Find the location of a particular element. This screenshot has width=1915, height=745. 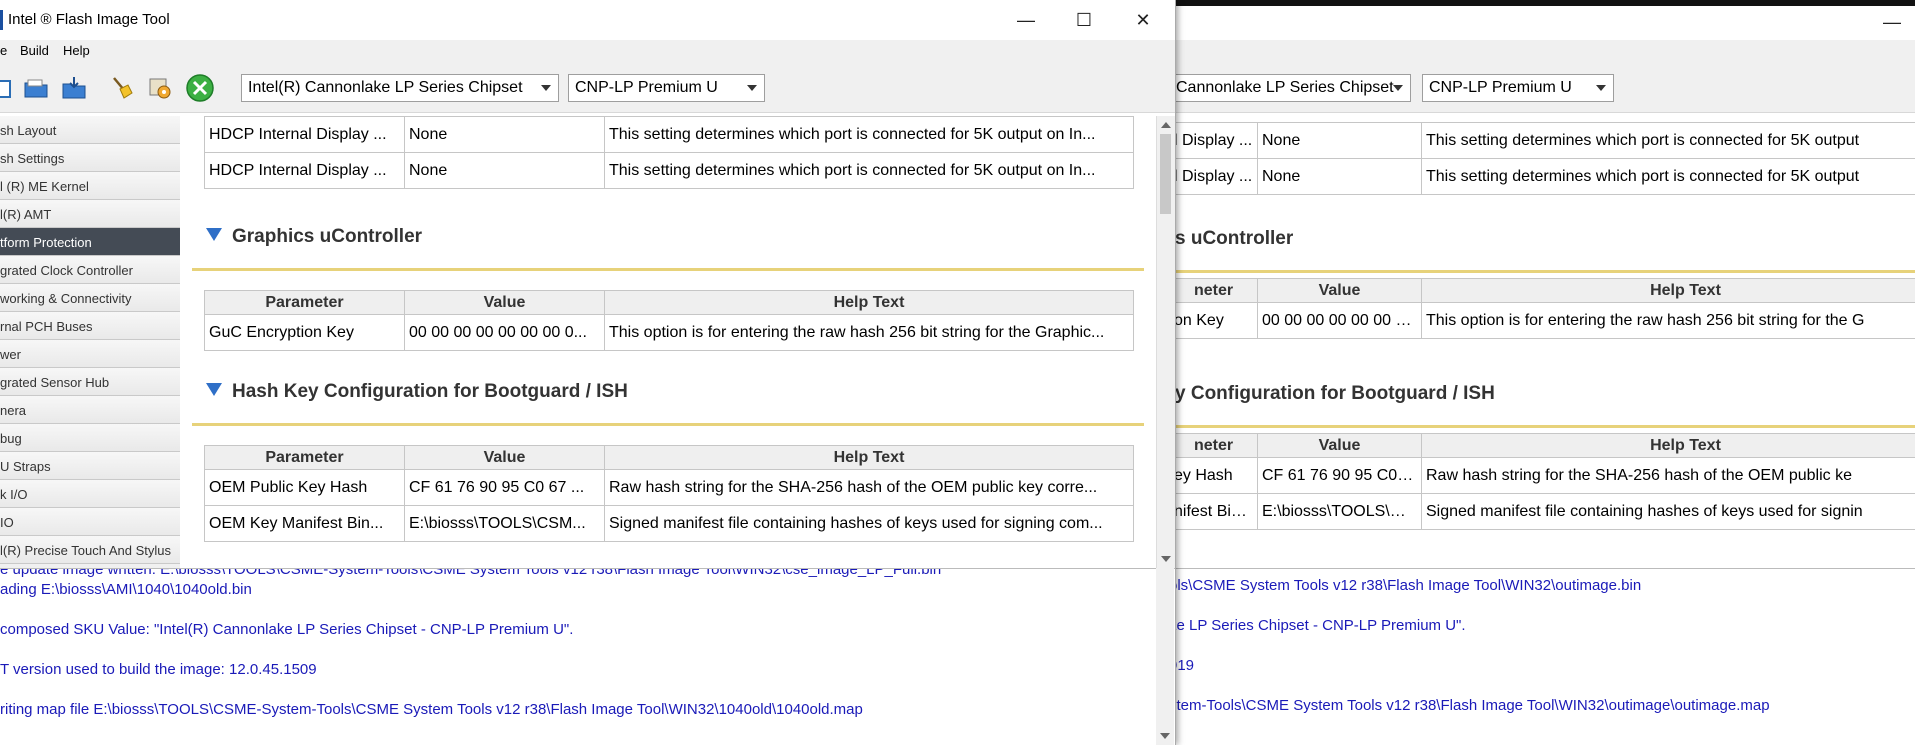

build-settings-icon is located at coordinates (160, 88).